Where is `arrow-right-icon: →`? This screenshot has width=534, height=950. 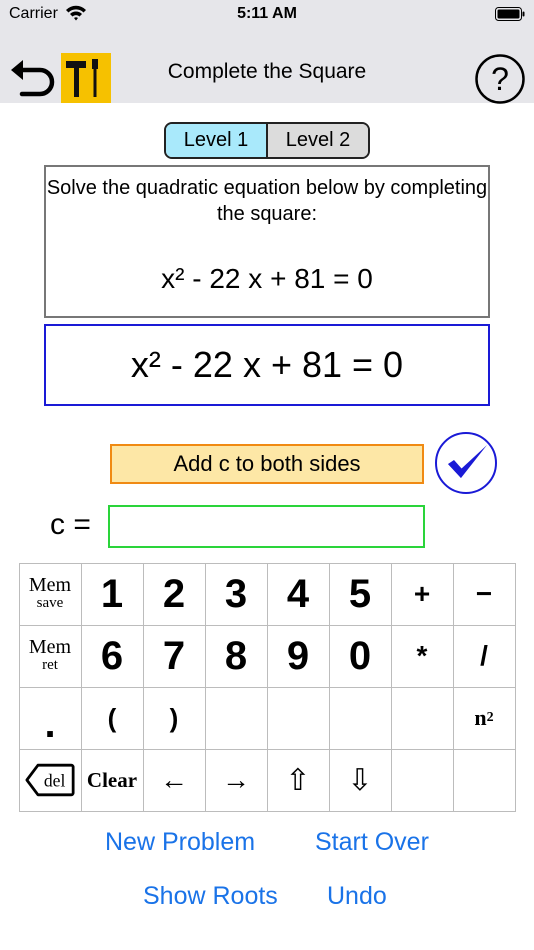
arrow-right-icon: → is located at coordinates (236, 780).